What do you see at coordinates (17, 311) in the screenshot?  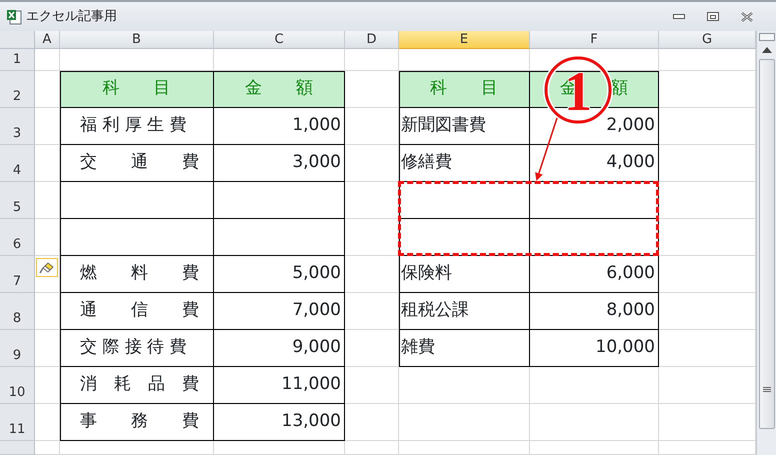 I see `row-header: 8` at bounding box center [17, 311].